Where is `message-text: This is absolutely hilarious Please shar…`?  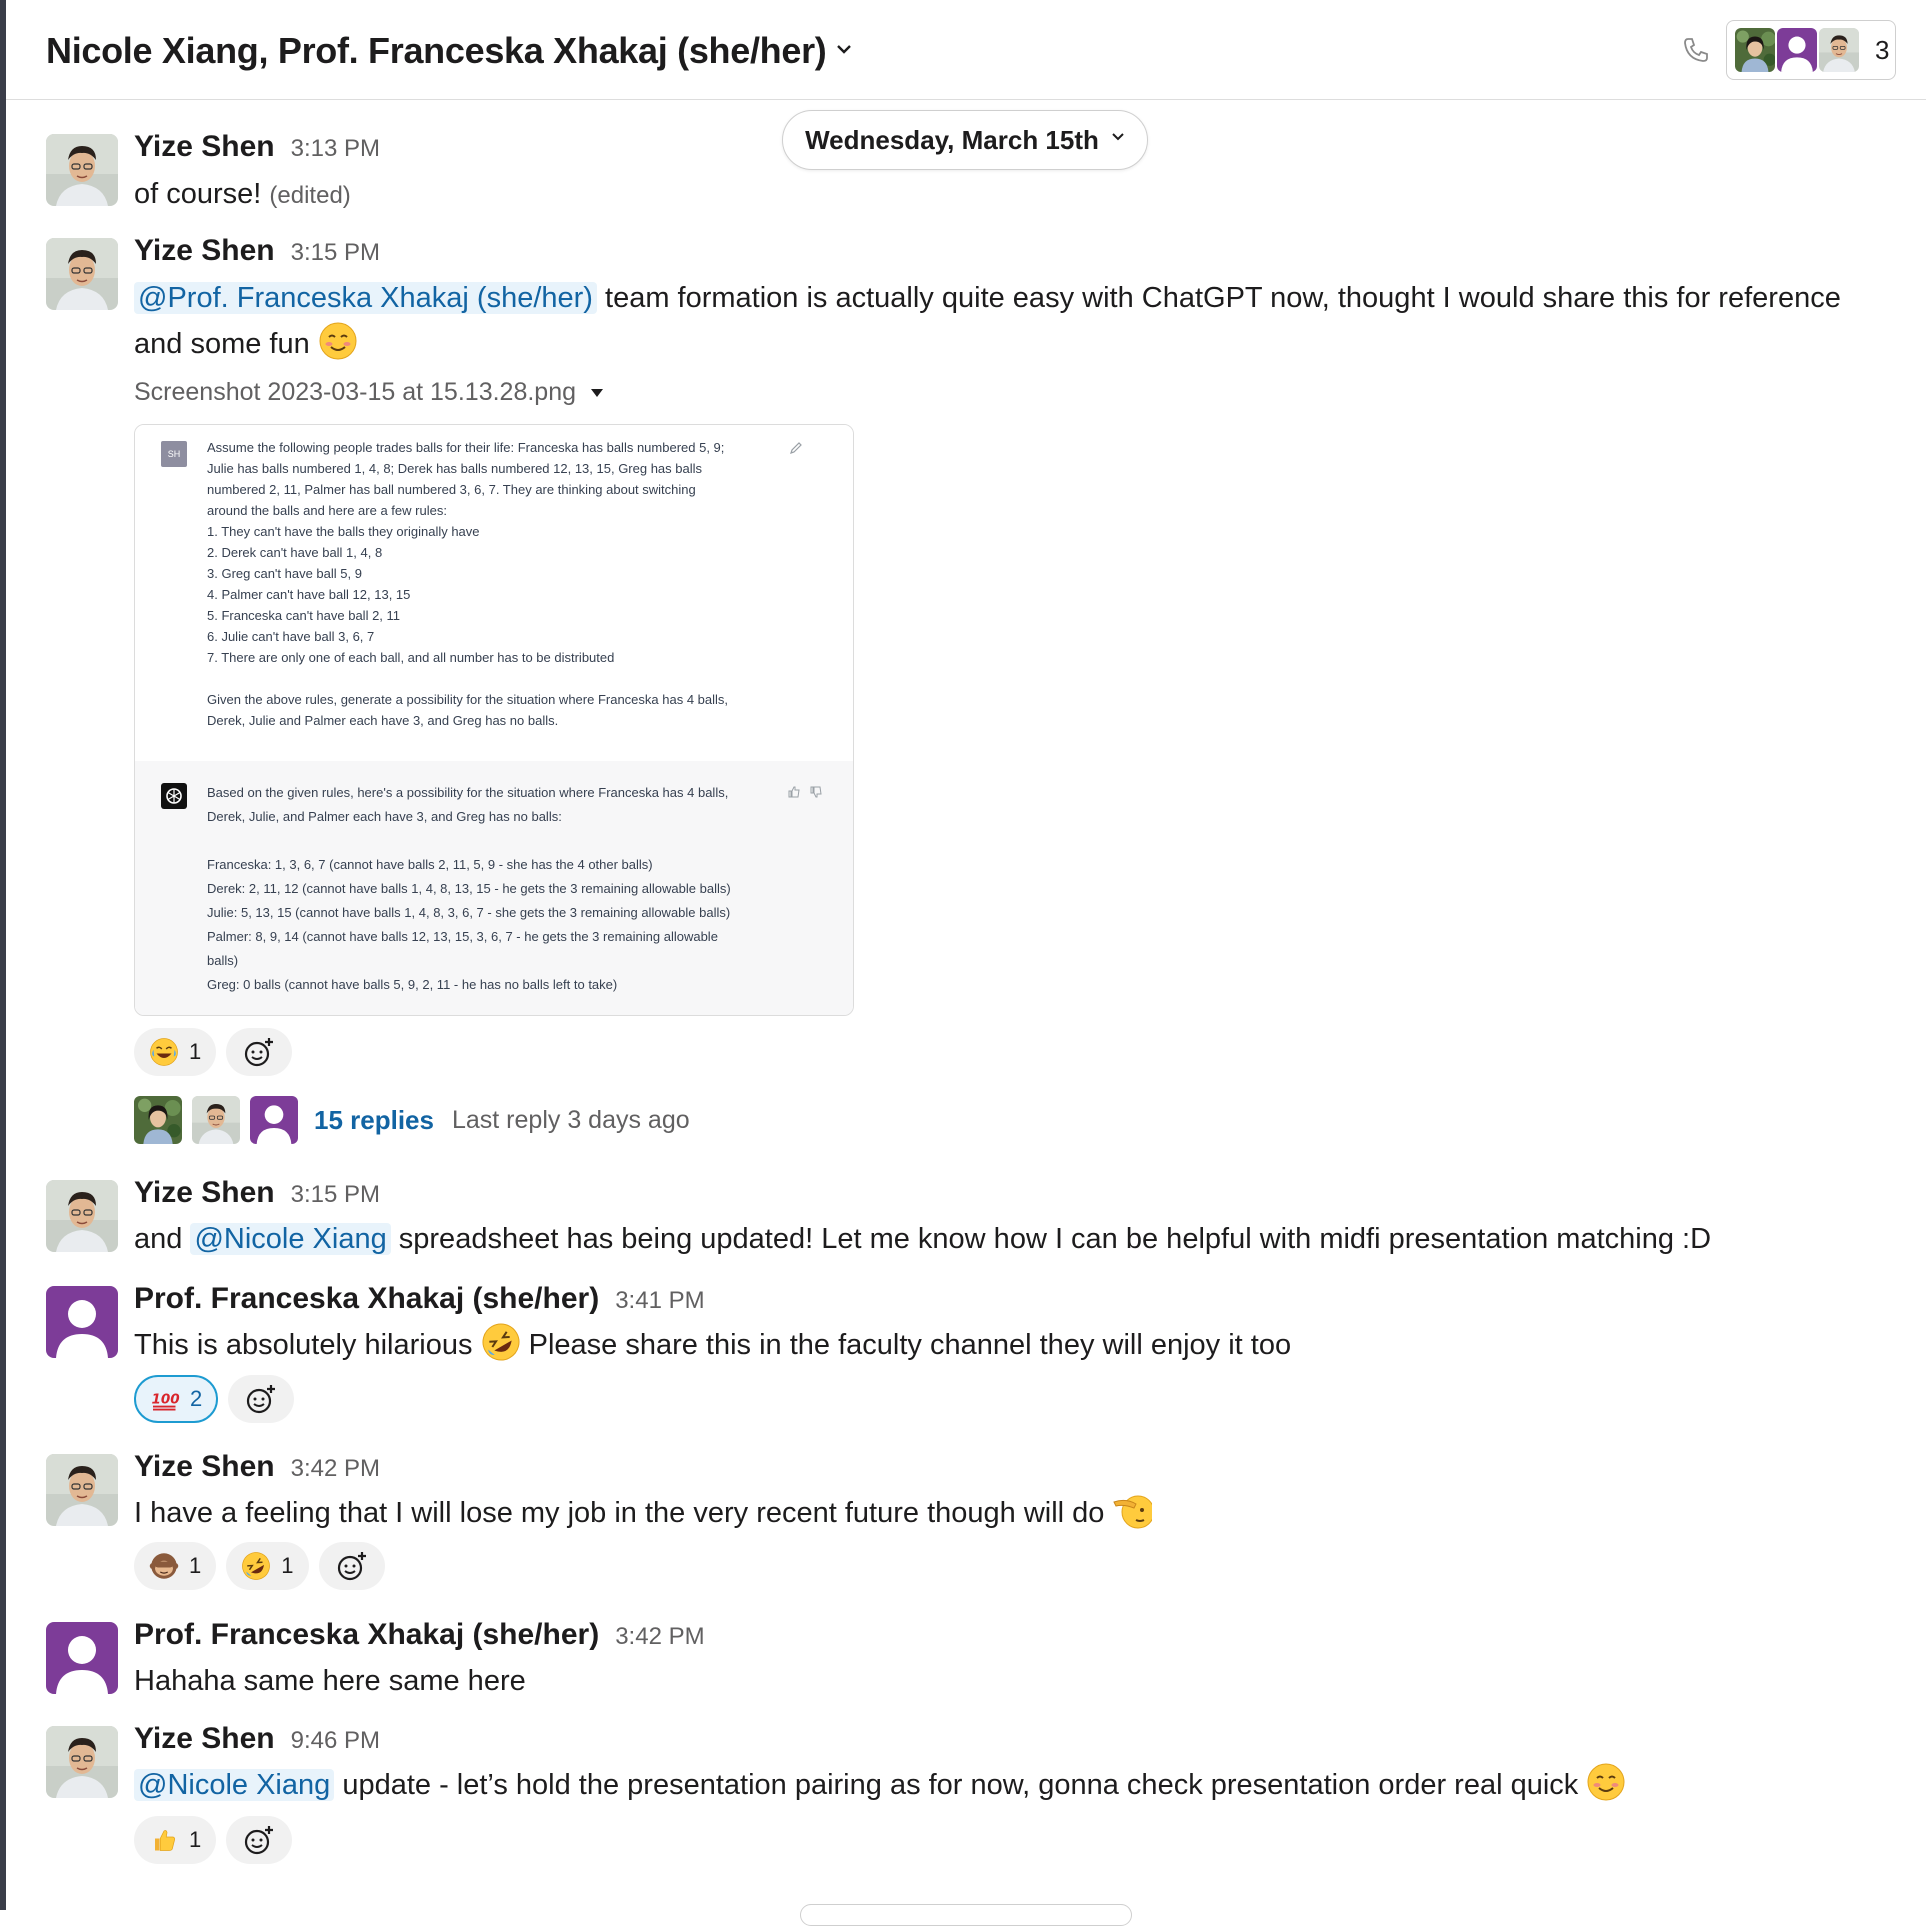
message-text: This is absolutely hilarious Please shar… is located at coordinates (712, 1345).